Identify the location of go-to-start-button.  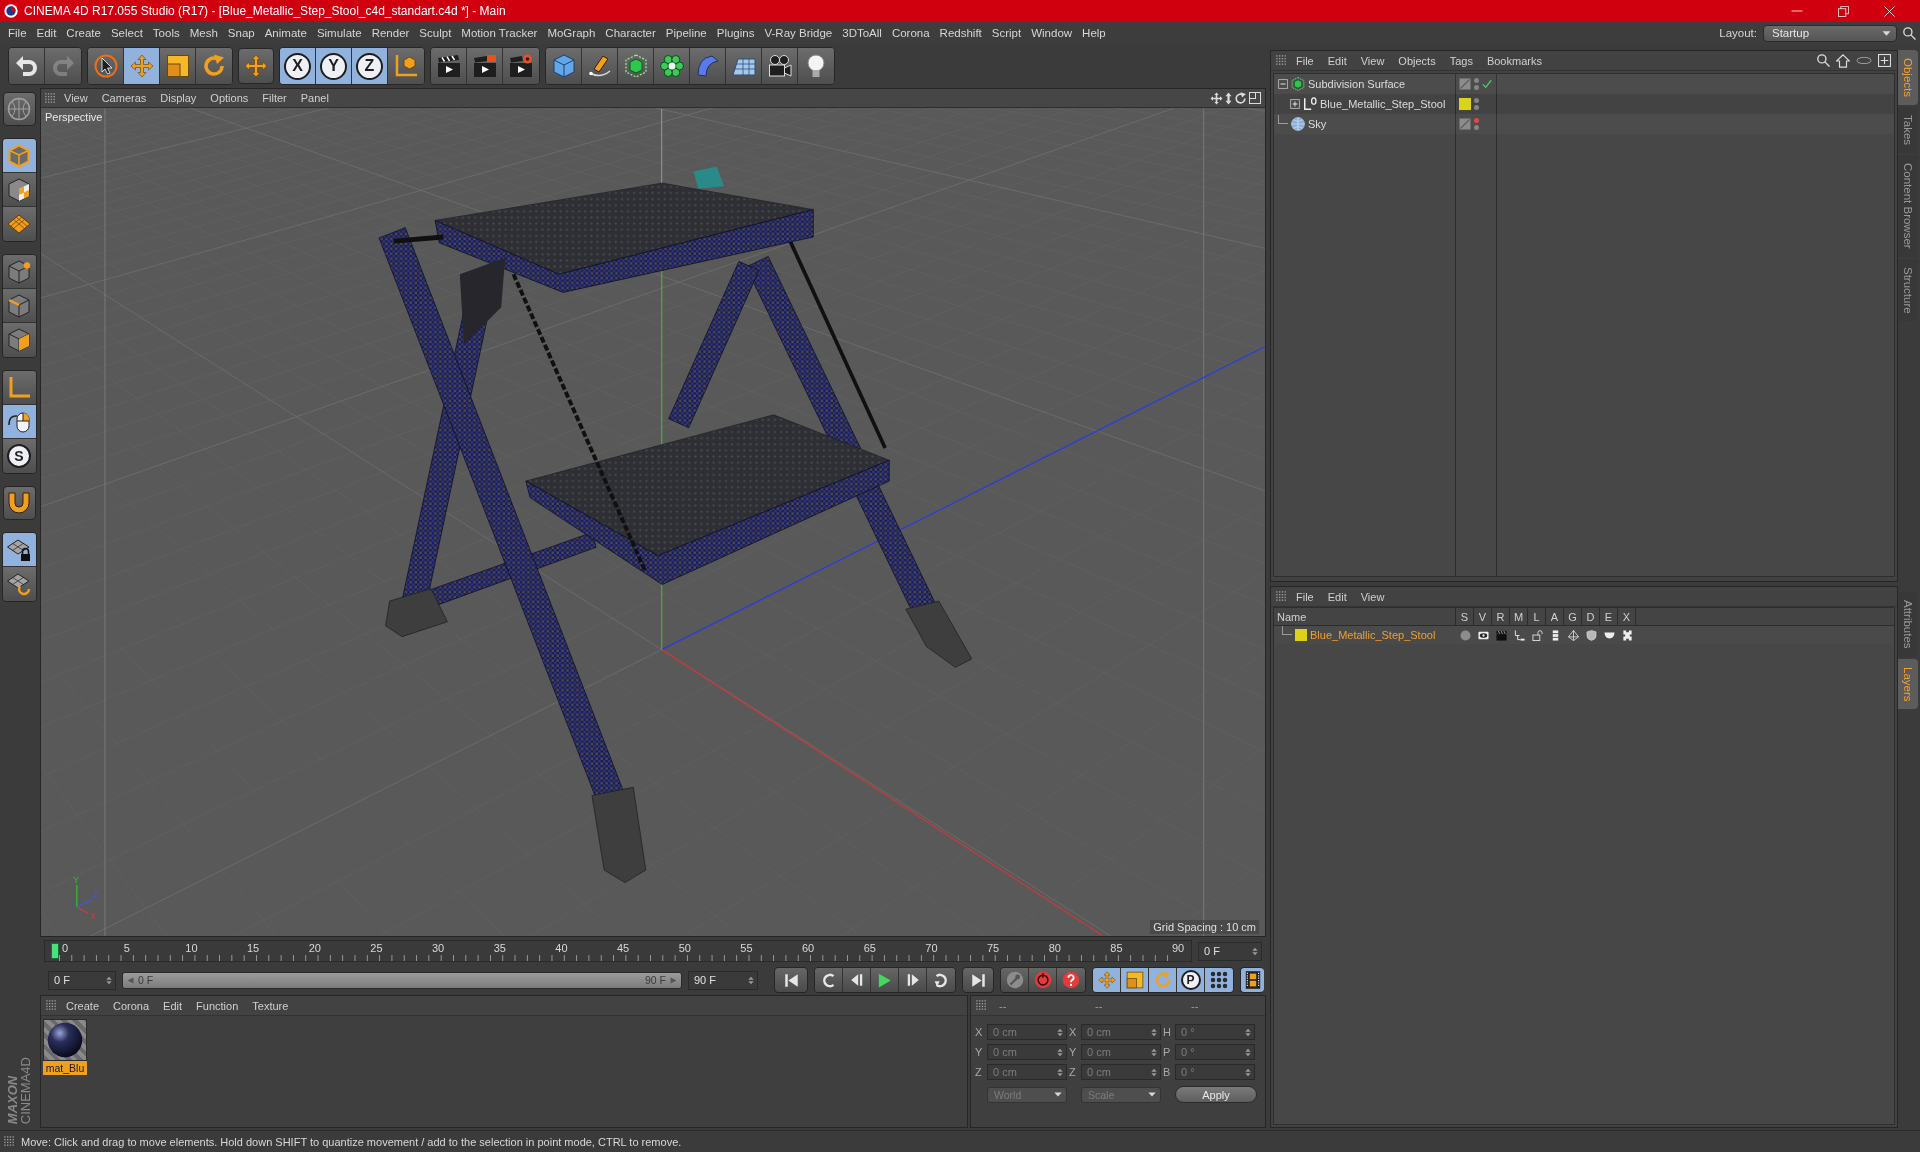
(791, 980).